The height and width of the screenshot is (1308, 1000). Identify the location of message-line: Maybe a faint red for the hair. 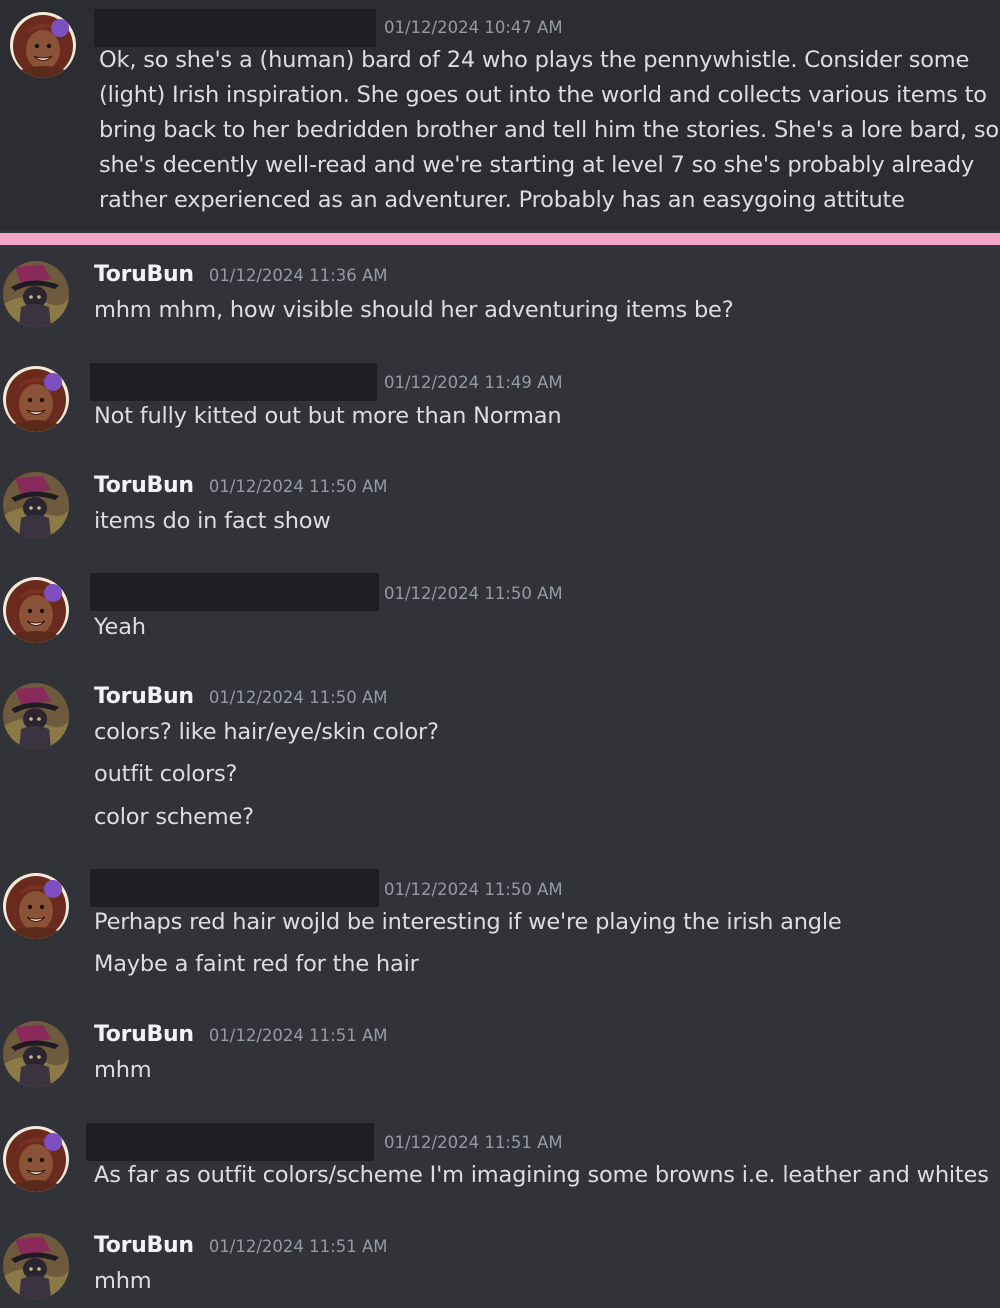
(256, 964).